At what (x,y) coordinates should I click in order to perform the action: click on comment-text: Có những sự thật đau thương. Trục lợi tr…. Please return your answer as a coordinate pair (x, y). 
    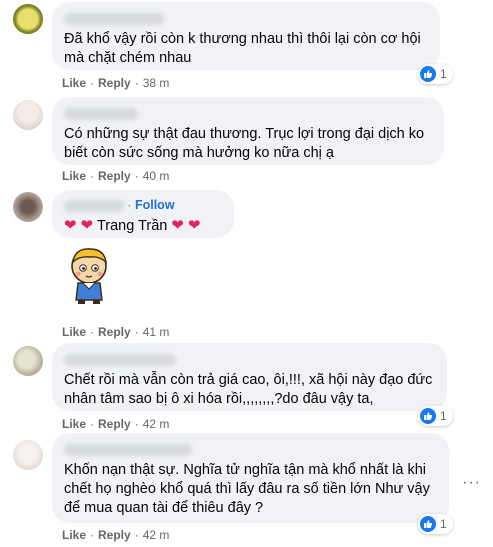
    Looking at the image, I should click on (244, 143).